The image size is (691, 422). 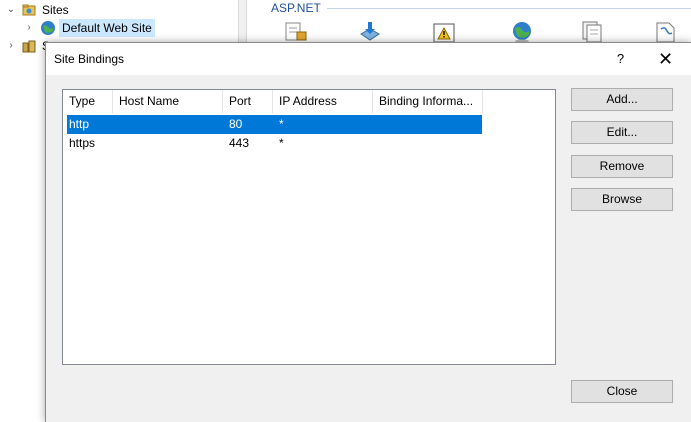 What do you see at coordinates (29, 10) in the screenshot?
I see `sites-folder-icon` at bounding box center [29, 10].